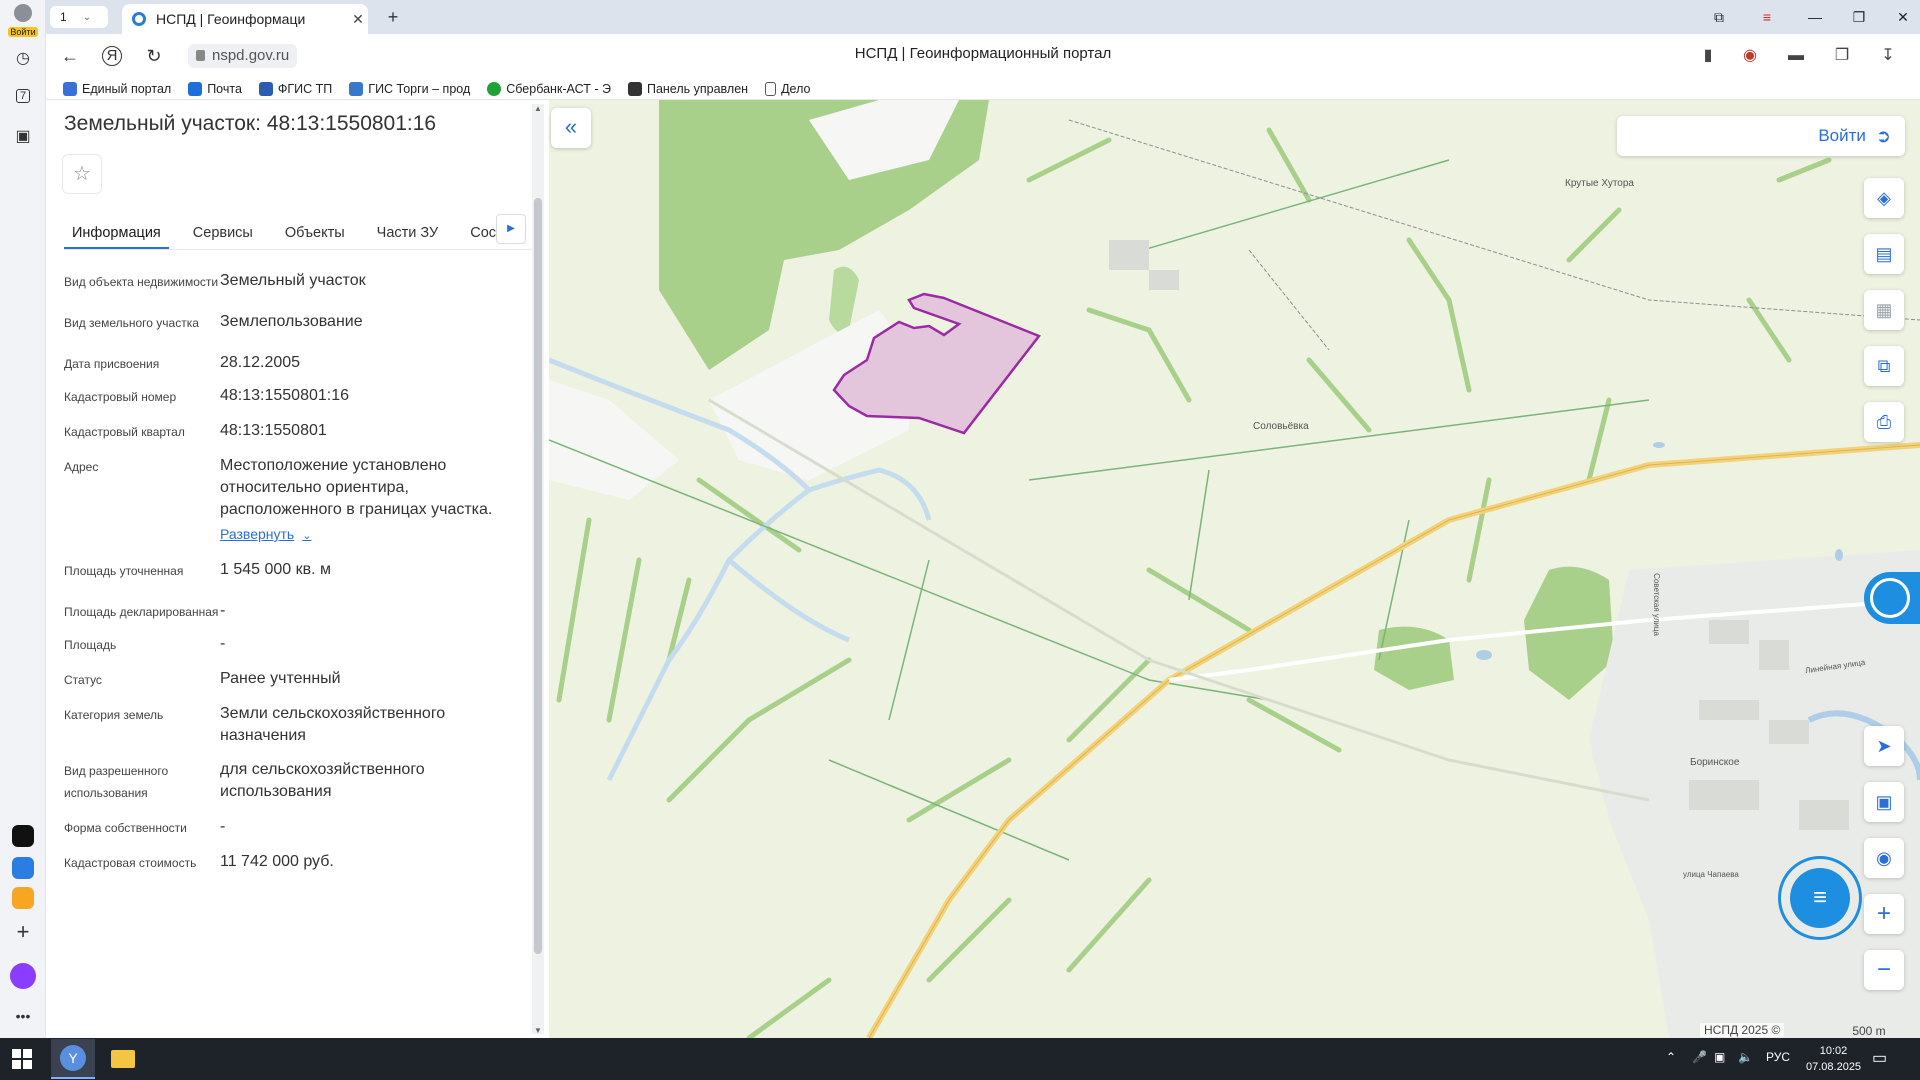  What do you see at coordinates (299, 396) in the screenshot?
I see `attribute-row: Кадастровый номер 48:13:1550801:16` at bounding box center [299, 396].